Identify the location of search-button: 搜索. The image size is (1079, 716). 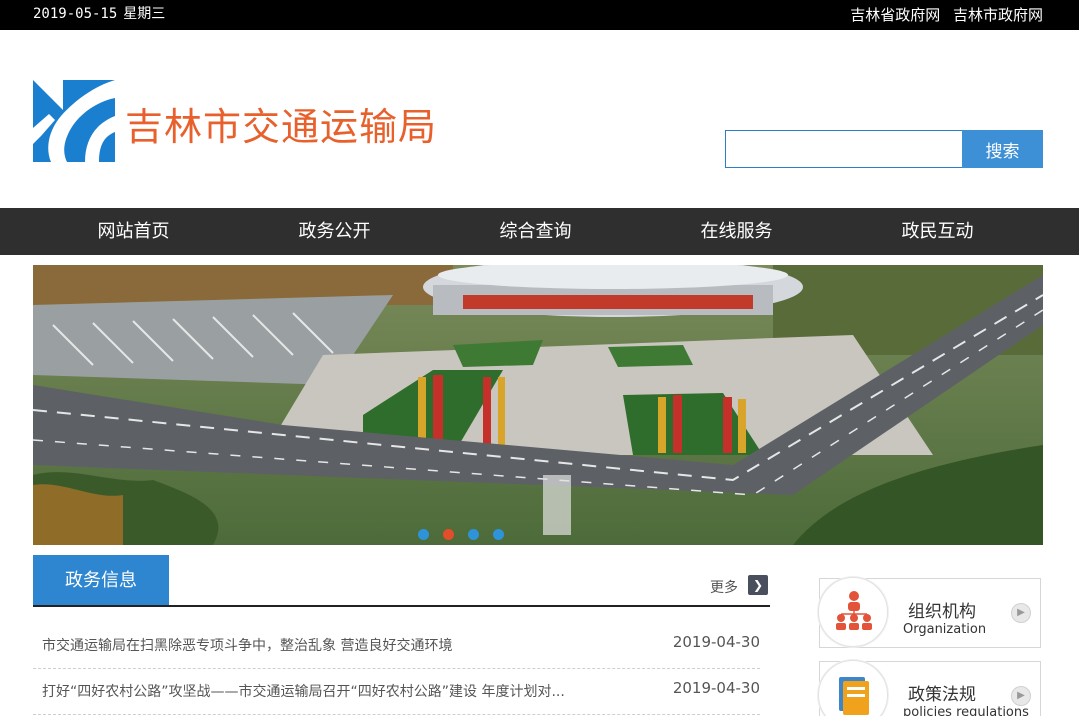
(1002, 149).